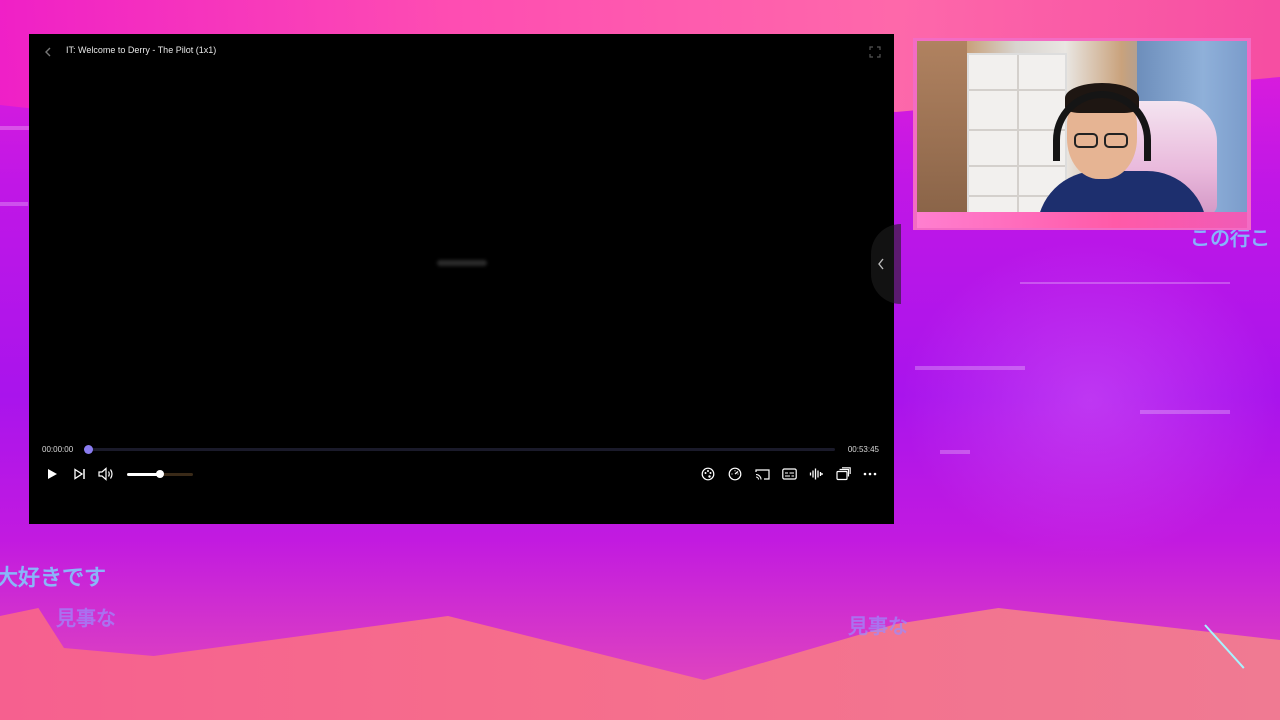 The width and height of the screenshot is (1280, 720). Describe the element at coordinates (1082, 220) in the screenshot. I see `webcam-glitch-bar` at that location.